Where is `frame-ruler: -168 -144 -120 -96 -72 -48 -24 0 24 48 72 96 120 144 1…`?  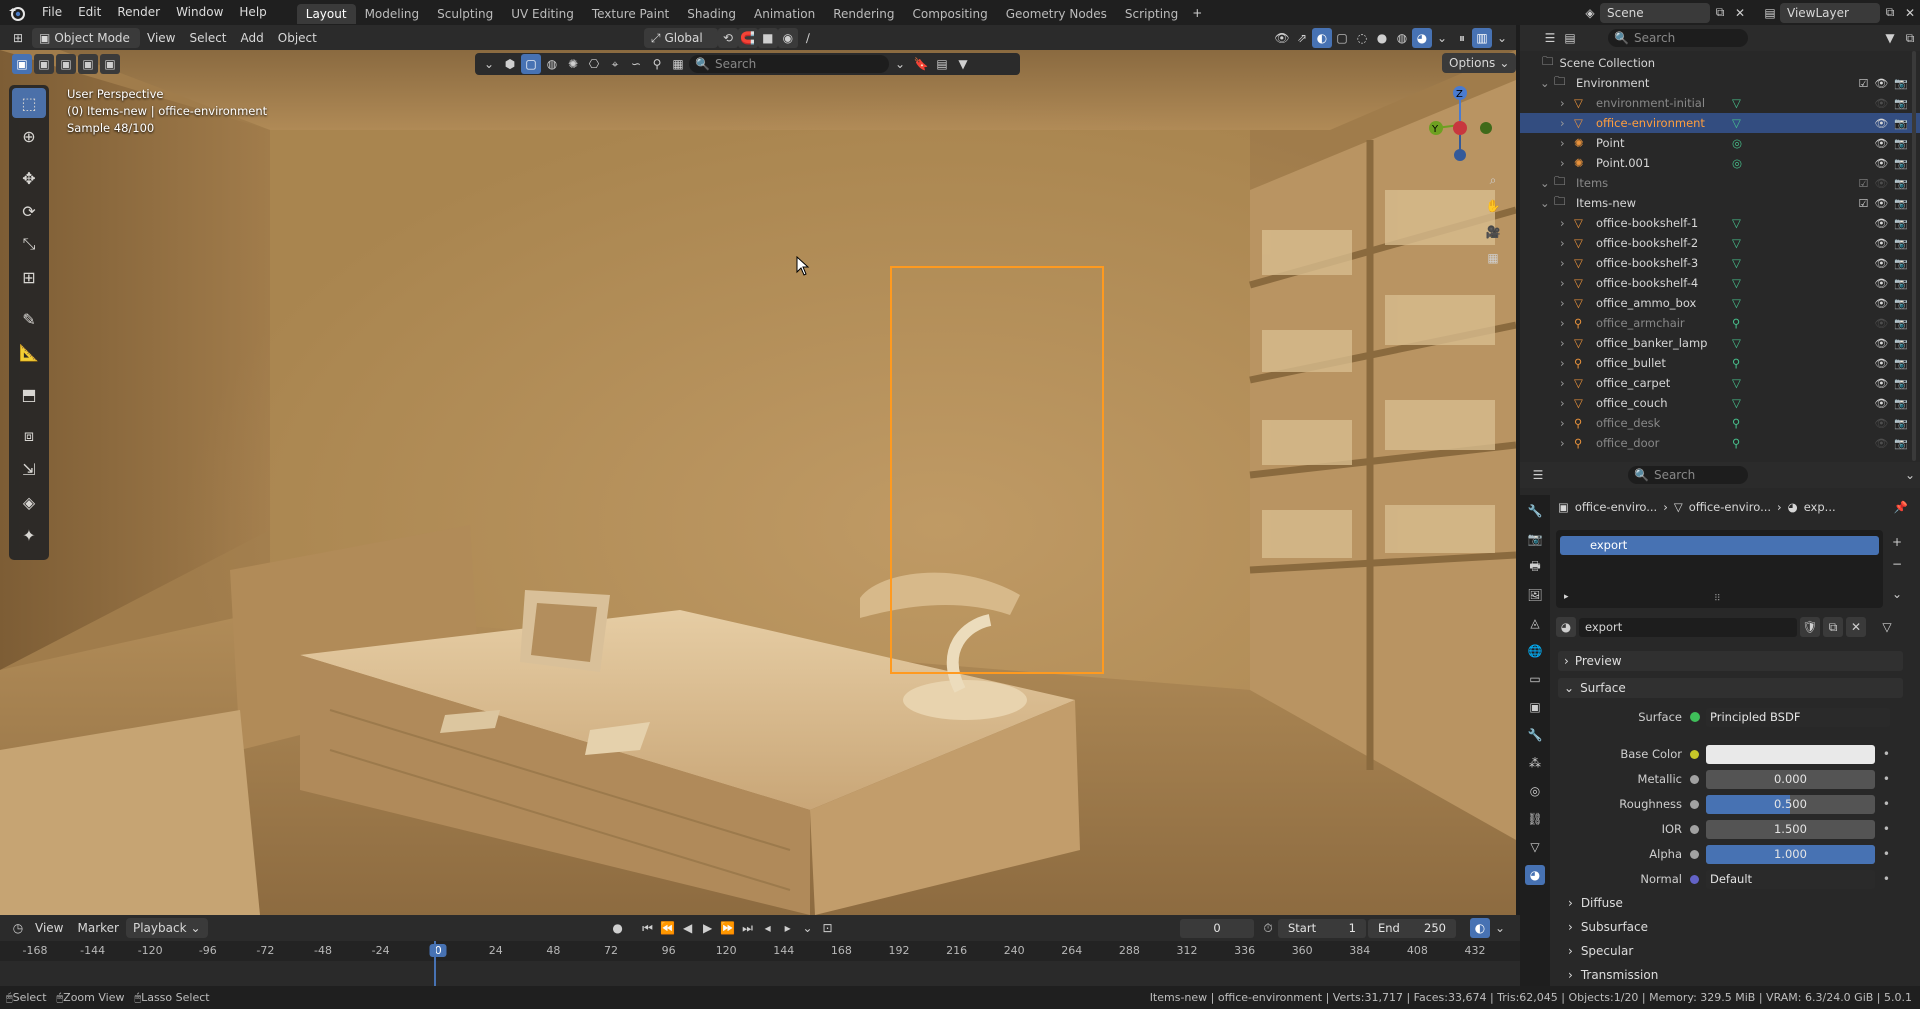 frame-ruler: -168 -144 -120 -96 -72 -48 -24 0 24 48 72 96 120 144 1… is located at coordinates (760, 951).